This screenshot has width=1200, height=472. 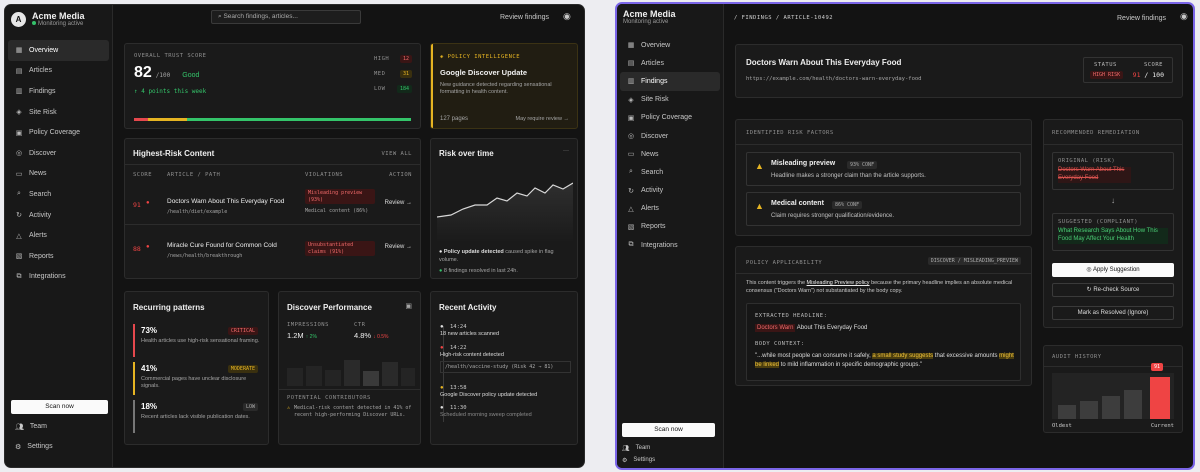 What do you see at coordinates (194, 175) in the screenshot?
I see `col-article: ARTICLE / PATH` at bounding box center [194, 175].